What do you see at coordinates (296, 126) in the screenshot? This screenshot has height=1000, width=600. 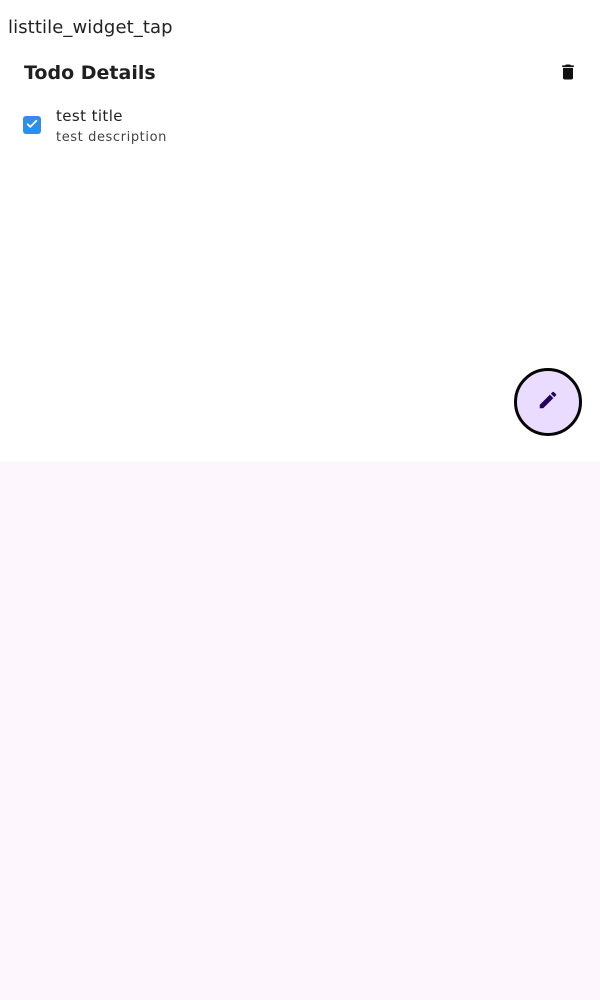 I see `todo-list-tile: test title test description` at bounding box center [296, 126].